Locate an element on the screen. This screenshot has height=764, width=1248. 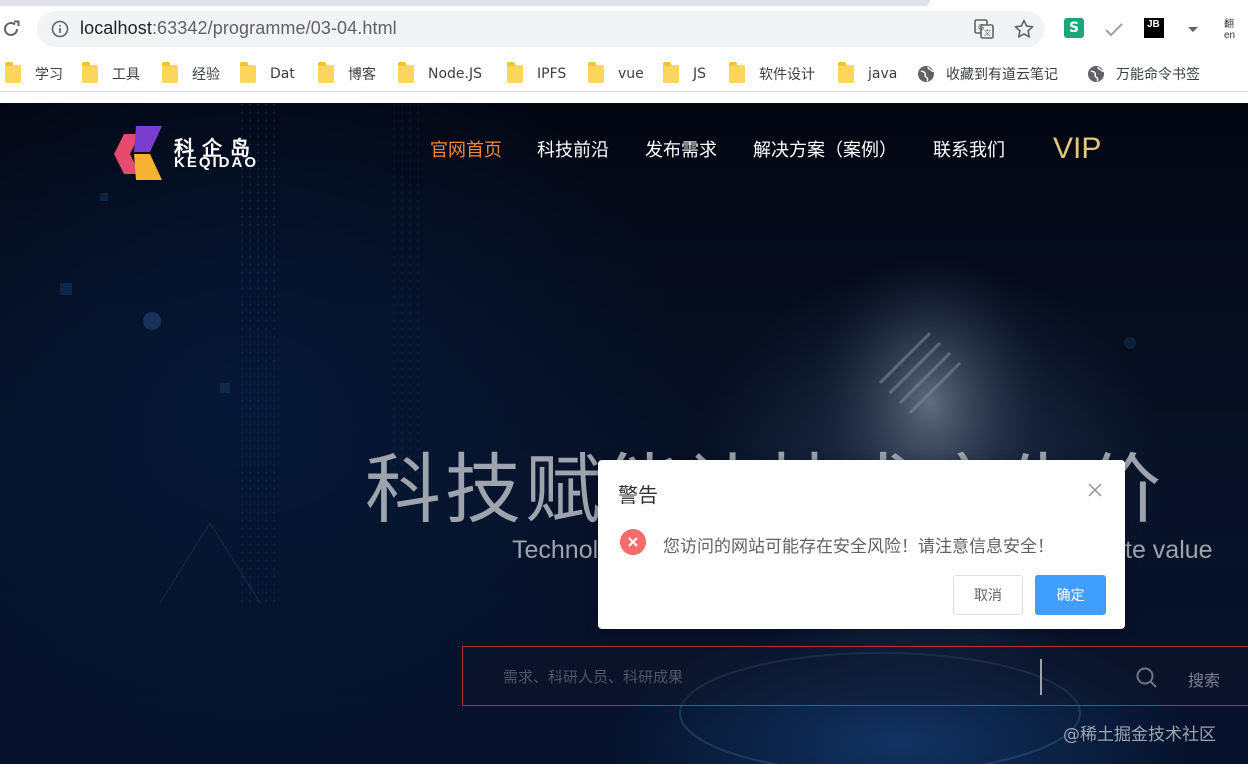
search-bar: 搜索 is located at coordinates (855, 676).